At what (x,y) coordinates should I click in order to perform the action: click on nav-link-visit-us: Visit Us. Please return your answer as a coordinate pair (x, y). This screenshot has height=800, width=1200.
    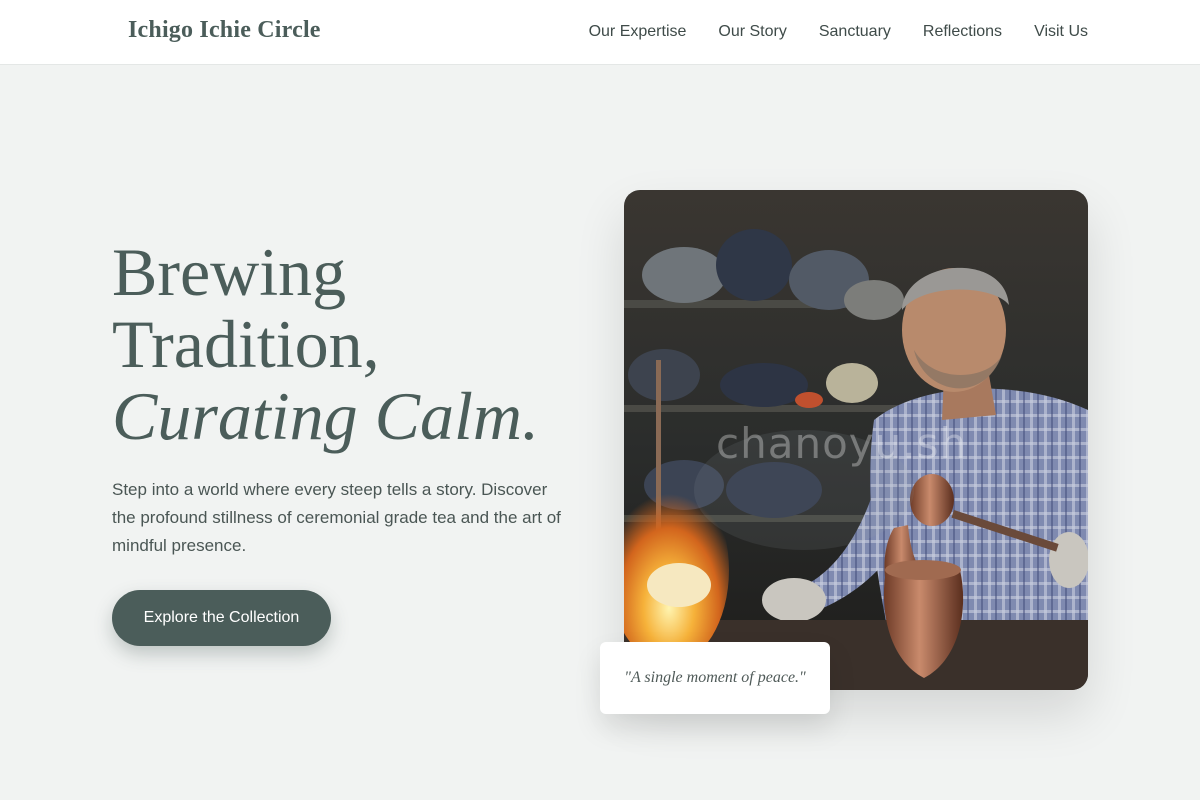
    Looking at the image, I should click on (1061, 32).